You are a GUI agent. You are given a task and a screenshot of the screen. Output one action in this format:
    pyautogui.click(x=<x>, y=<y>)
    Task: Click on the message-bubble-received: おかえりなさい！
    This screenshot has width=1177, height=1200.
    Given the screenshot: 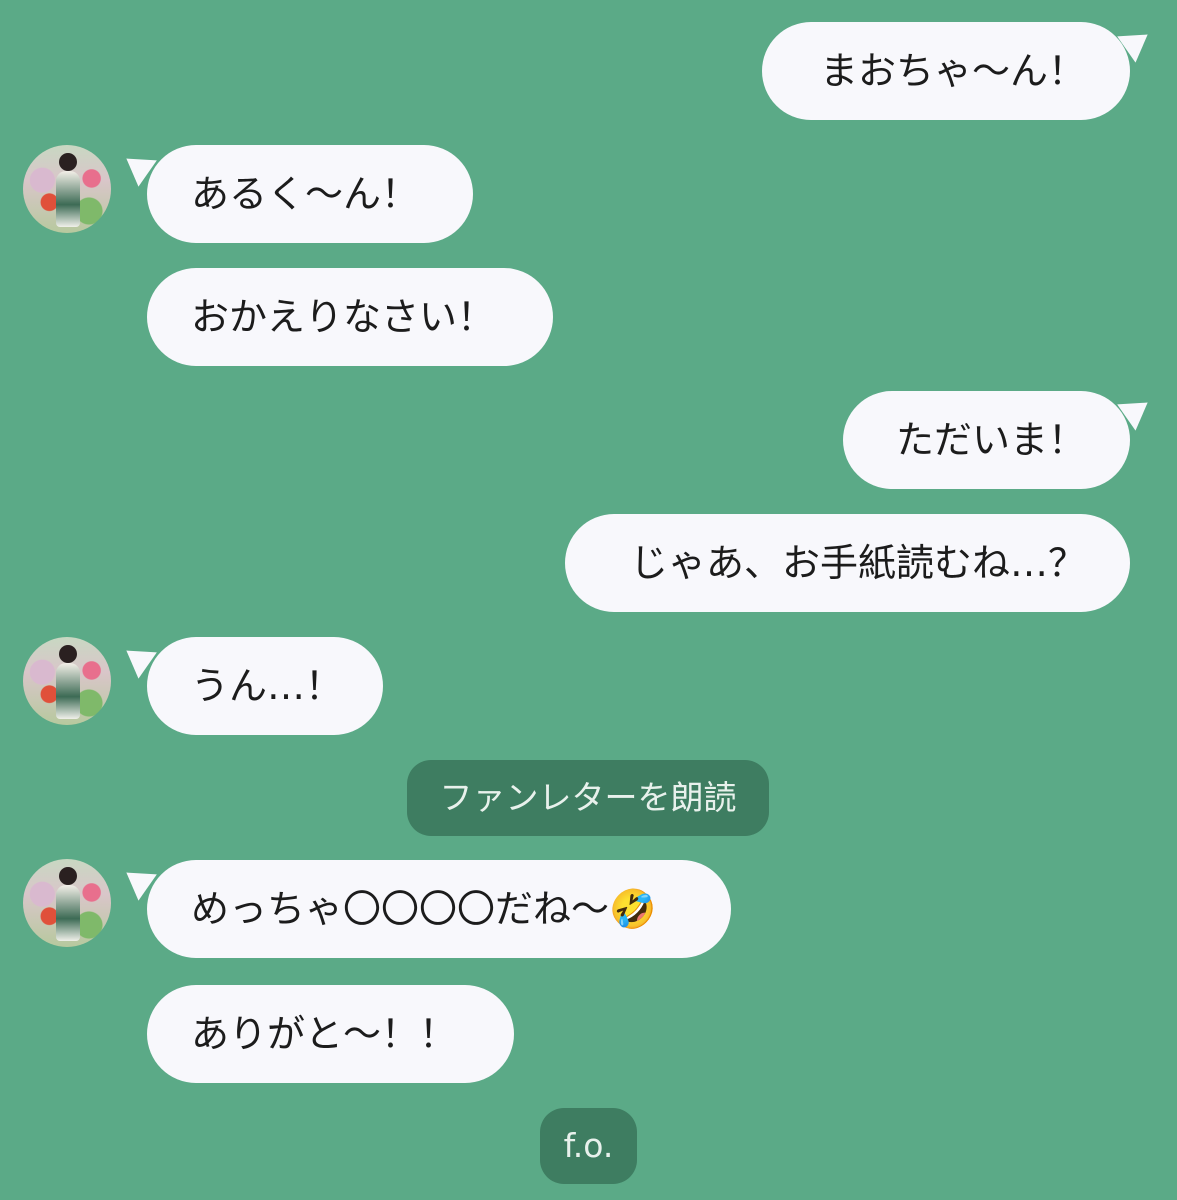 What is the action you would take?
    pyautogui.click(x=350, y=317)
    